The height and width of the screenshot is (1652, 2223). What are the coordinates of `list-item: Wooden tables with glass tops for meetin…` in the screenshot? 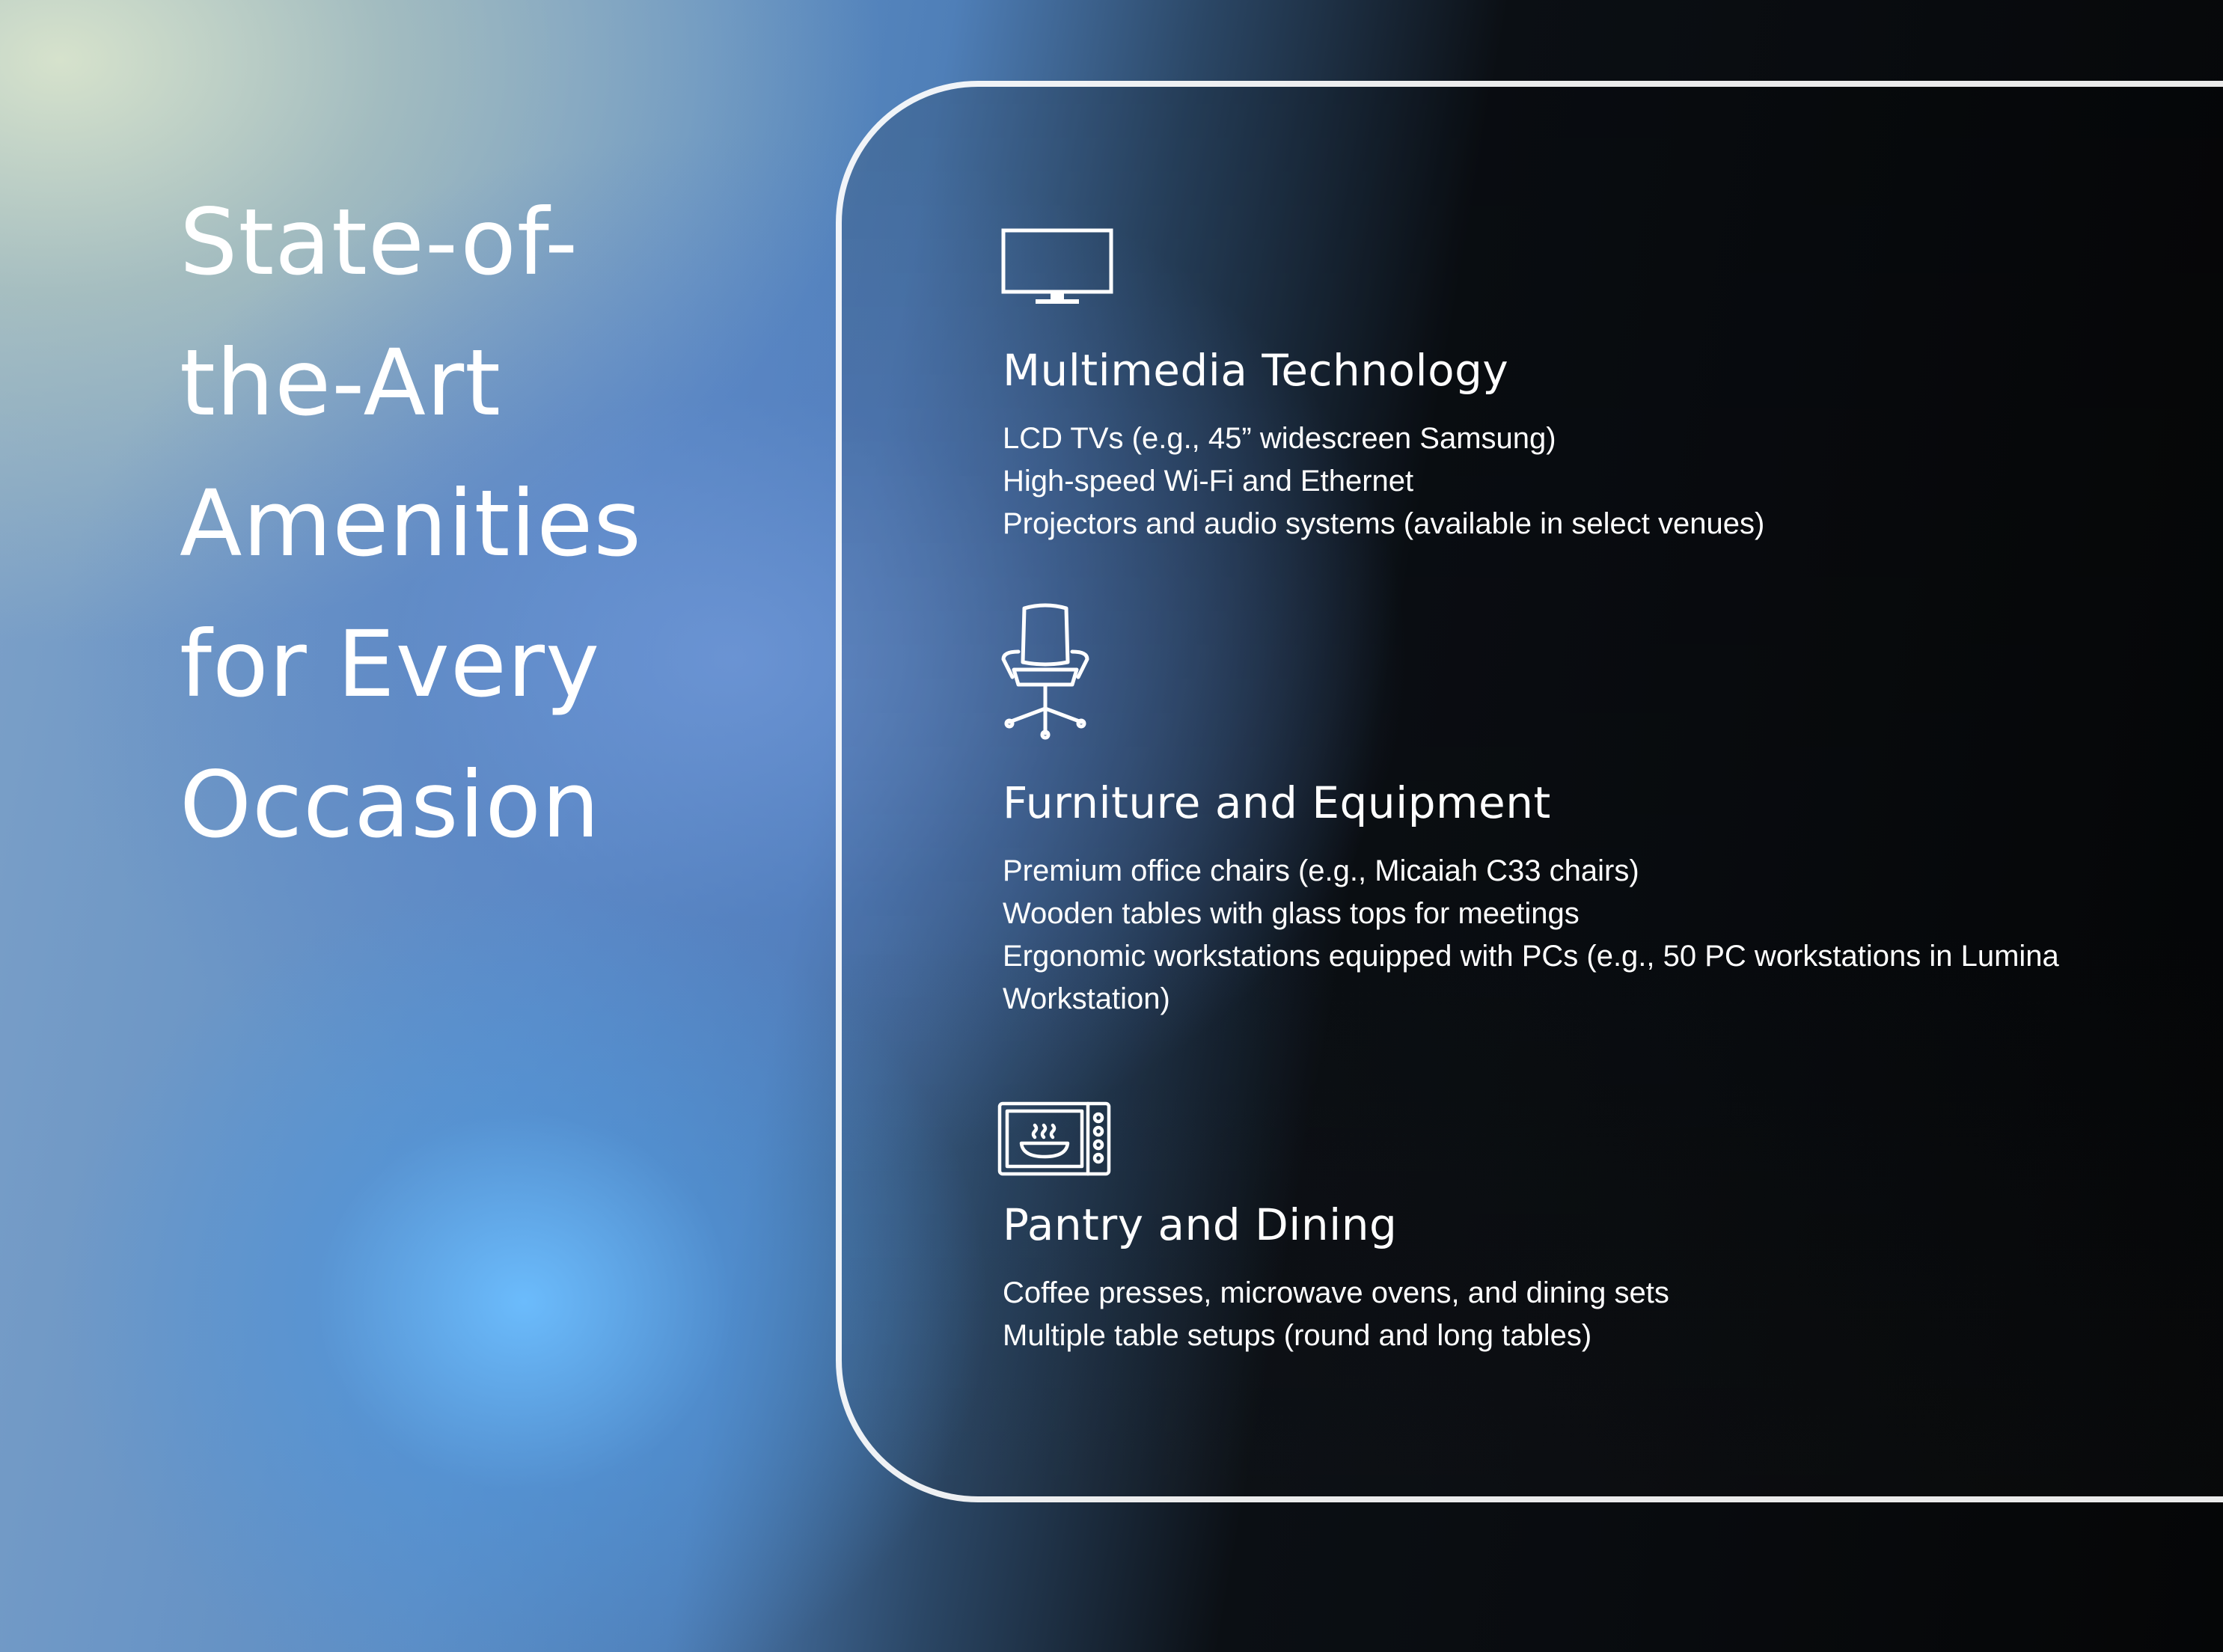 It's located at (1291, 913).